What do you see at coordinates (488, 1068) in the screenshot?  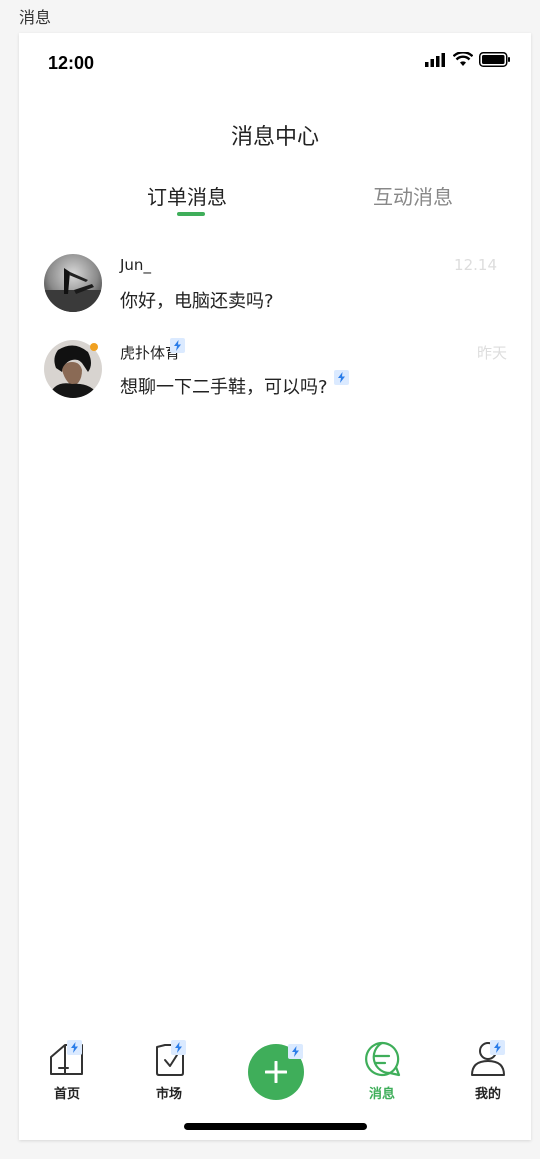 I see `tabbar-item-profile: 我的` at bounding box center [488, 1068].